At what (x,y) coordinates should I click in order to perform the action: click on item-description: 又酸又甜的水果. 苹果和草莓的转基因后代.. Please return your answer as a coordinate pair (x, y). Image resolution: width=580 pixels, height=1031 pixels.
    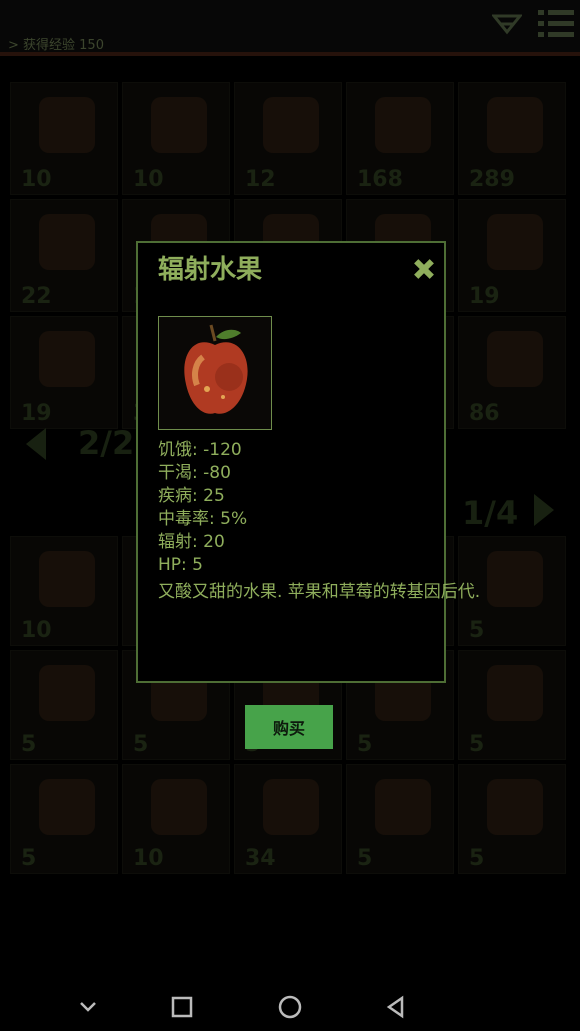
    Looking at the image, I should click on (319, 592).